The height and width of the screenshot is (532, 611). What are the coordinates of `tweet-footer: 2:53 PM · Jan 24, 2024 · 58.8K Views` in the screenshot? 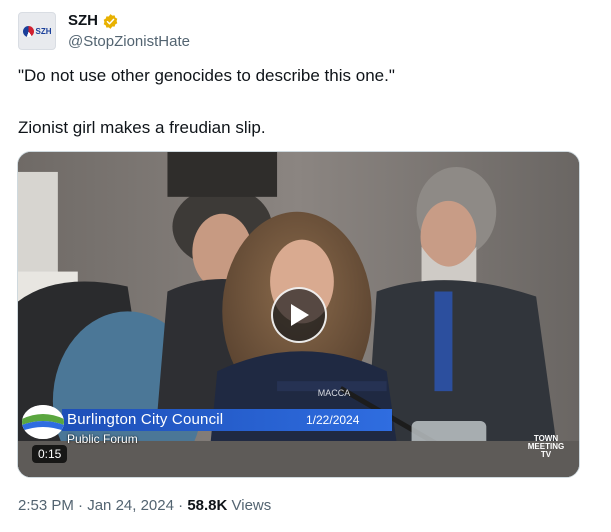 It's located at (144, 505).